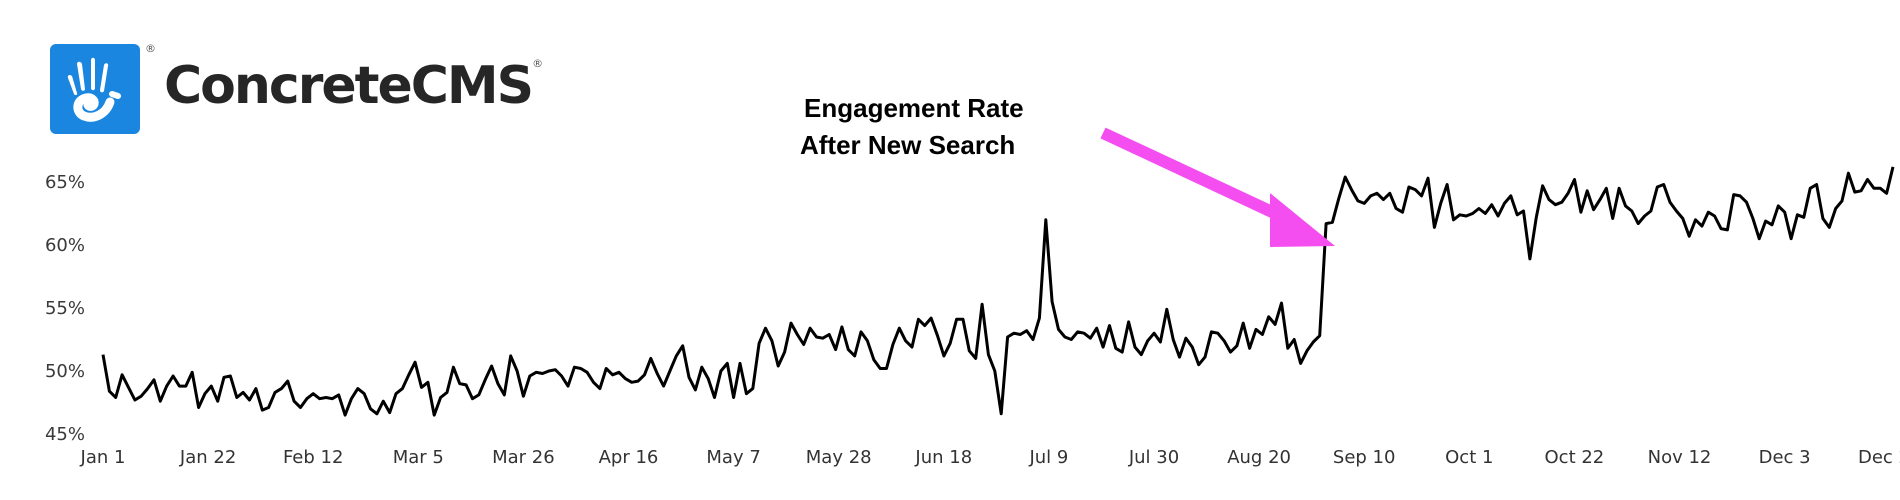 Image resolution: width=1900 pixels, height=500 pixels. Describe the element at coordinates (103, 457) in the screenshot. I see `x-tick-label: Jan 1` at that location.